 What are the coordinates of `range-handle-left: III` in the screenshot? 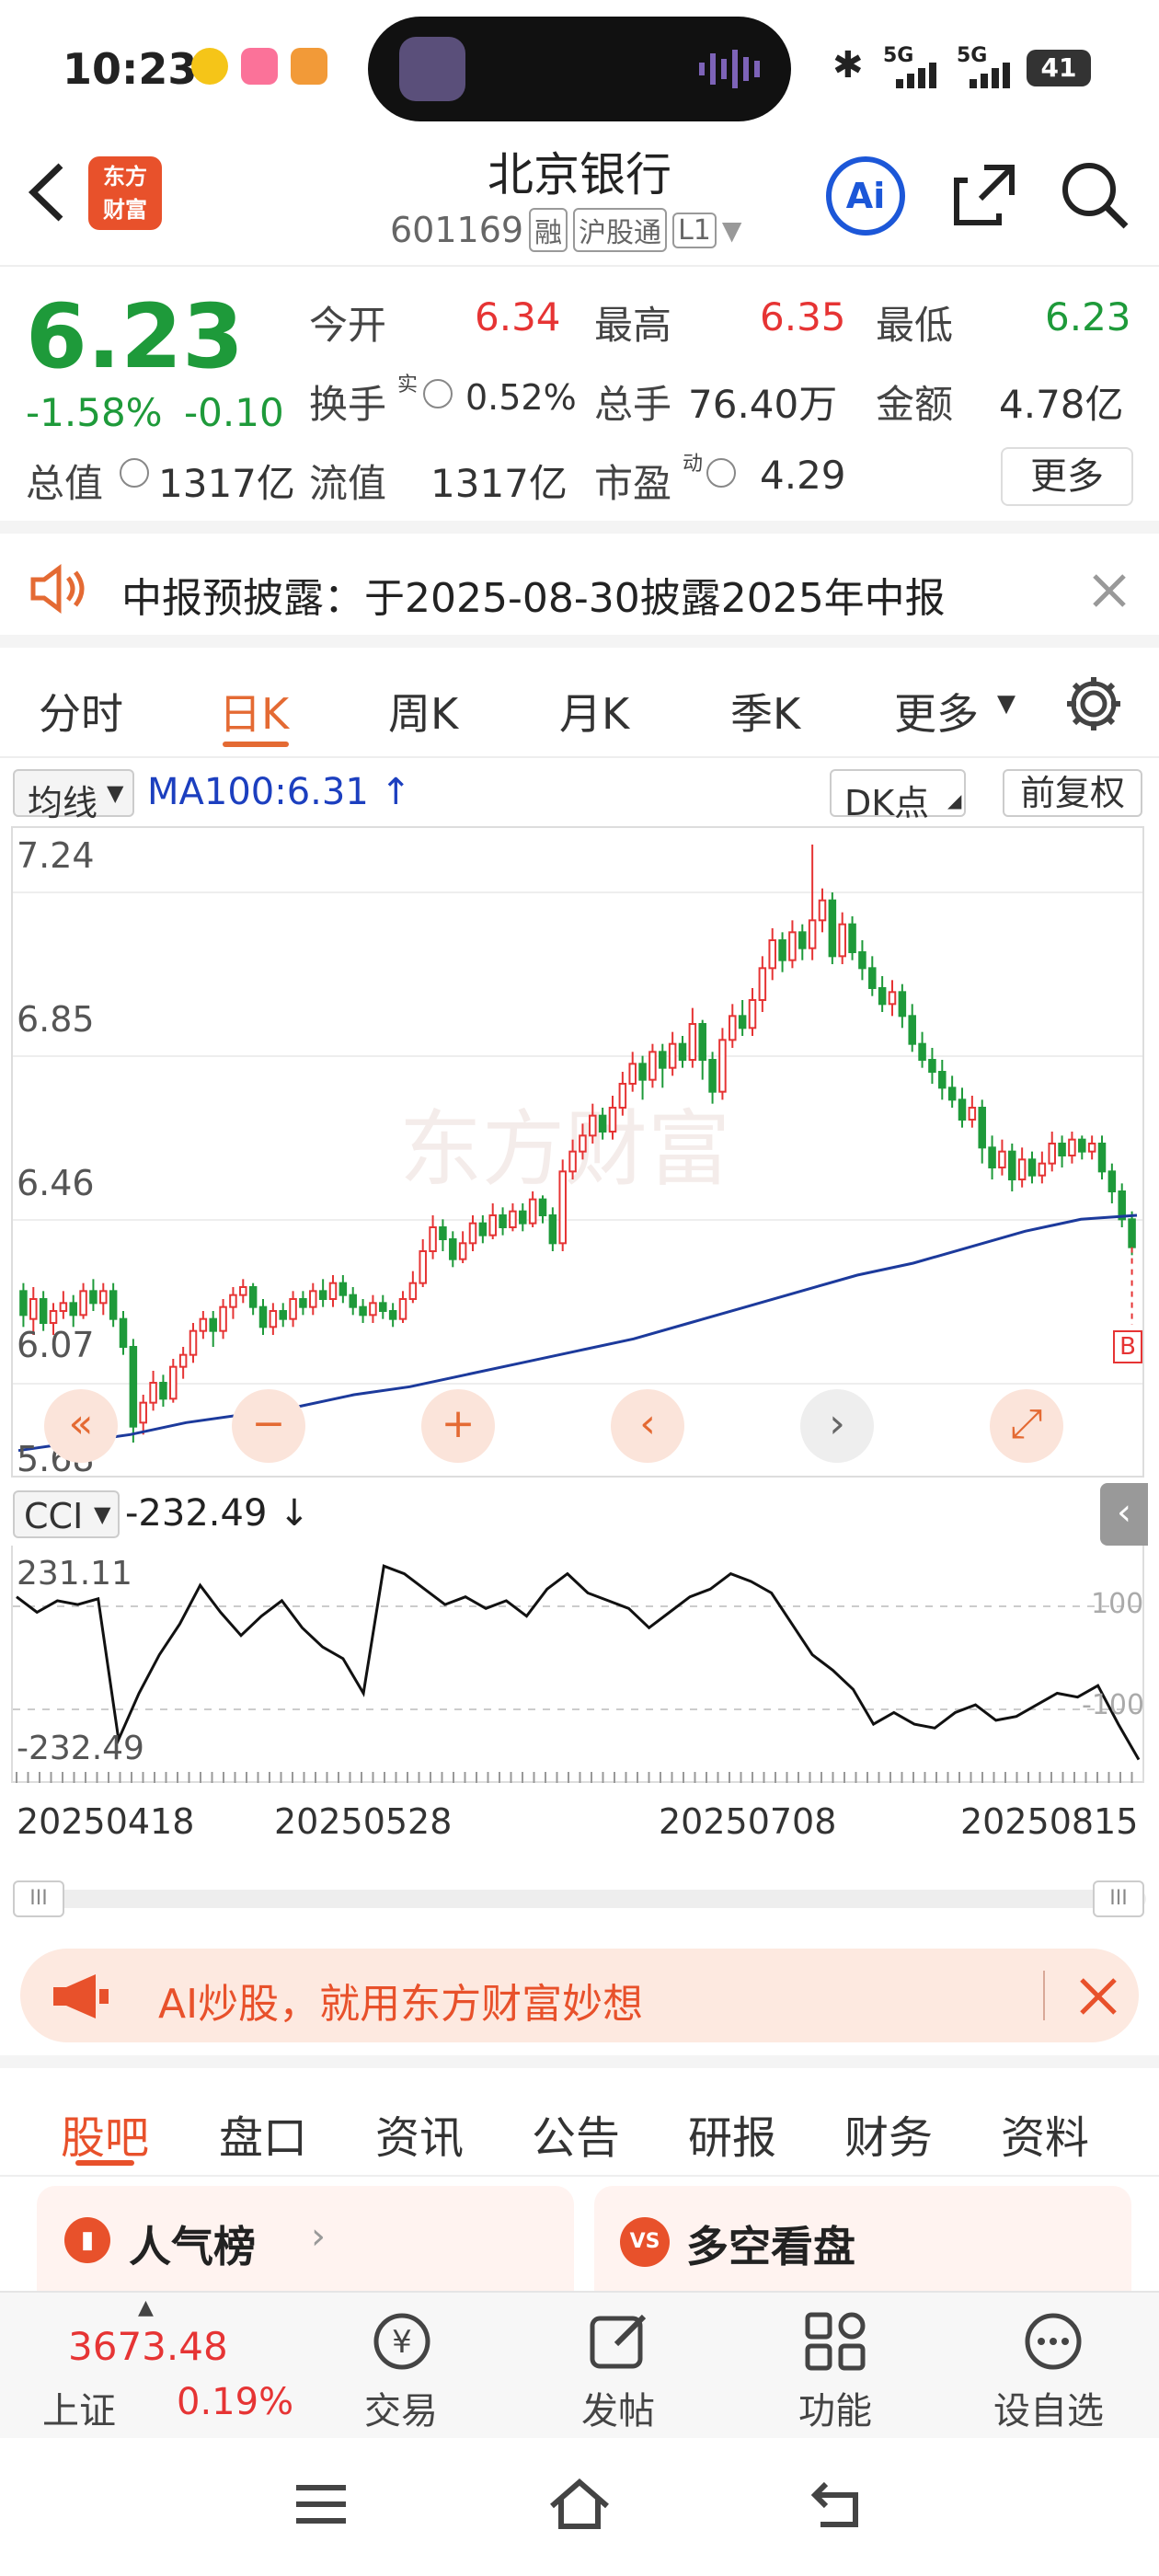 It's located at (38, 1898).